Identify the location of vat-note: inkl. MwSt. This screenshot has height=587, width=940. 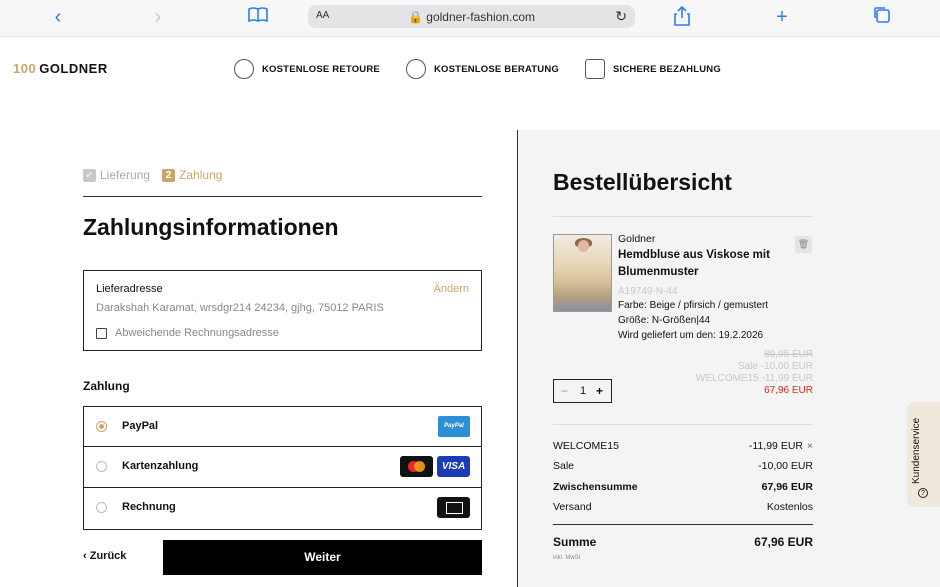
(567, 558).